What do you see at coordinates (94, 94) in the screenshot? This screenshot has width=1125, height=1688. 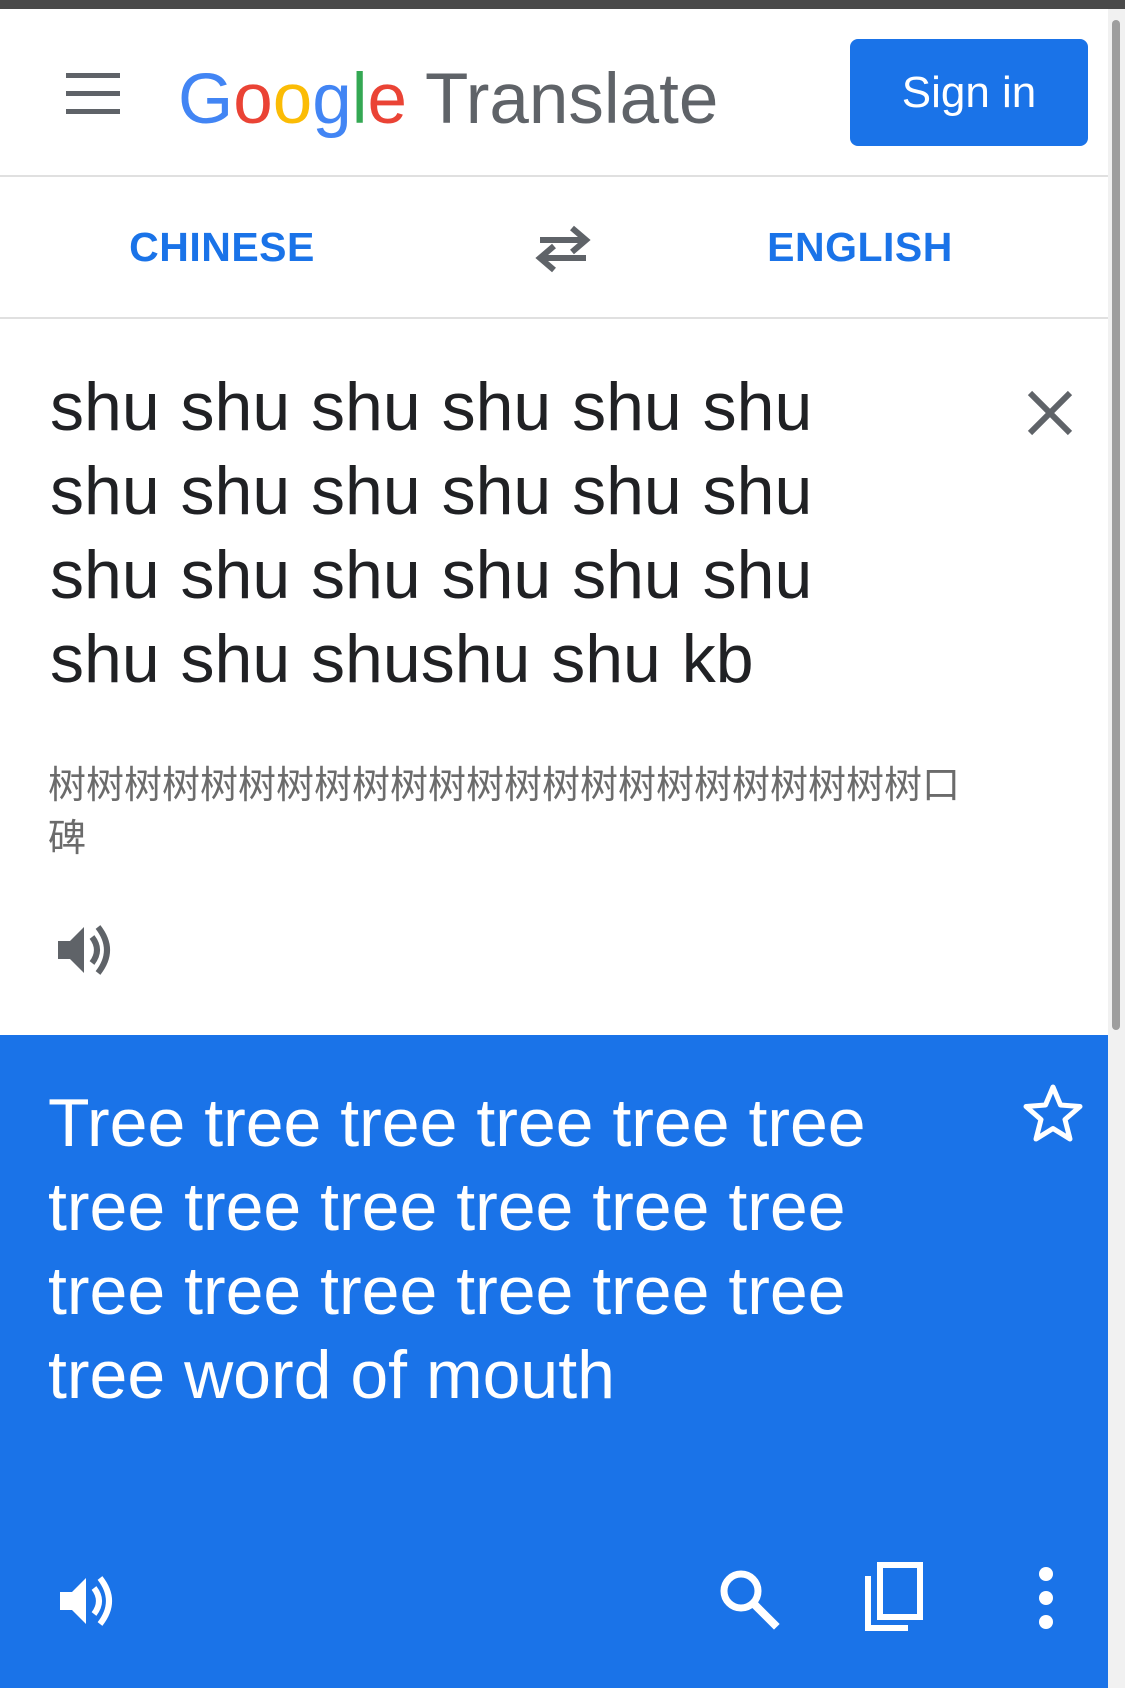 I see `hamburger-menu-icon` at bounding box center [94, 94].